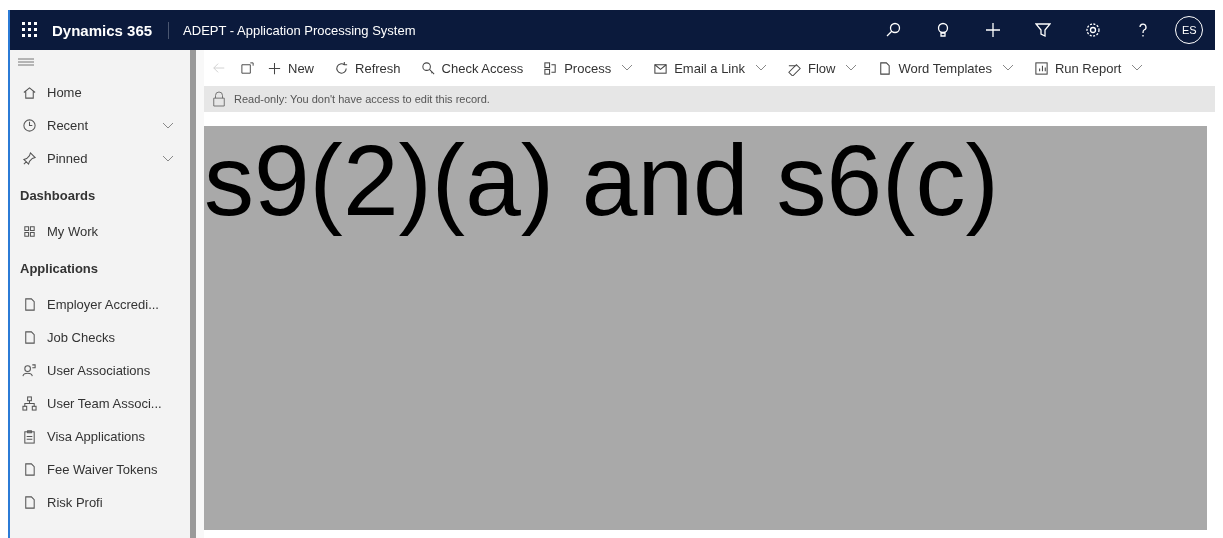  Describe the element at coordinates (59, 268) in the screenshot. I see `sidebar-heading: Applications` at that location.